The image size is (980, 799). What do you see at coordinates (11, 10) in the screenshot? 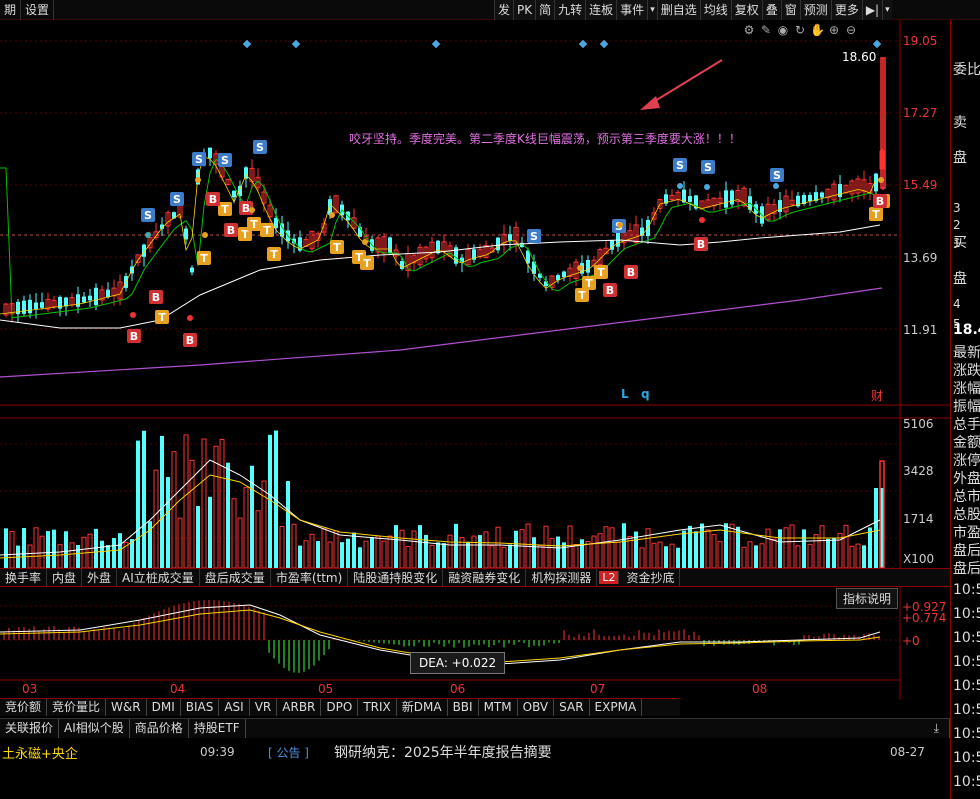
I see `top-left-menu-item-0: 期` at bounding box center [11, 10].